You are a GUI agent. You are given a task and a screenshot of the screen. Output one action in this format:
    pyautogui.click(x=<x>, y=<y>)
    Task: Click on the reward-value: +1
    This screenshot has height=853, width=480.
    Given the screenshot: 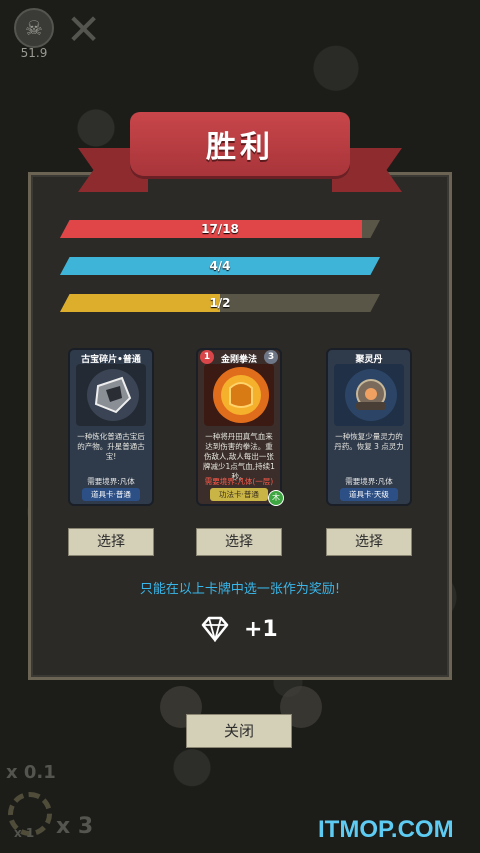 What is the action you would take?
    pyautogui.click(x=261, y=629)
    